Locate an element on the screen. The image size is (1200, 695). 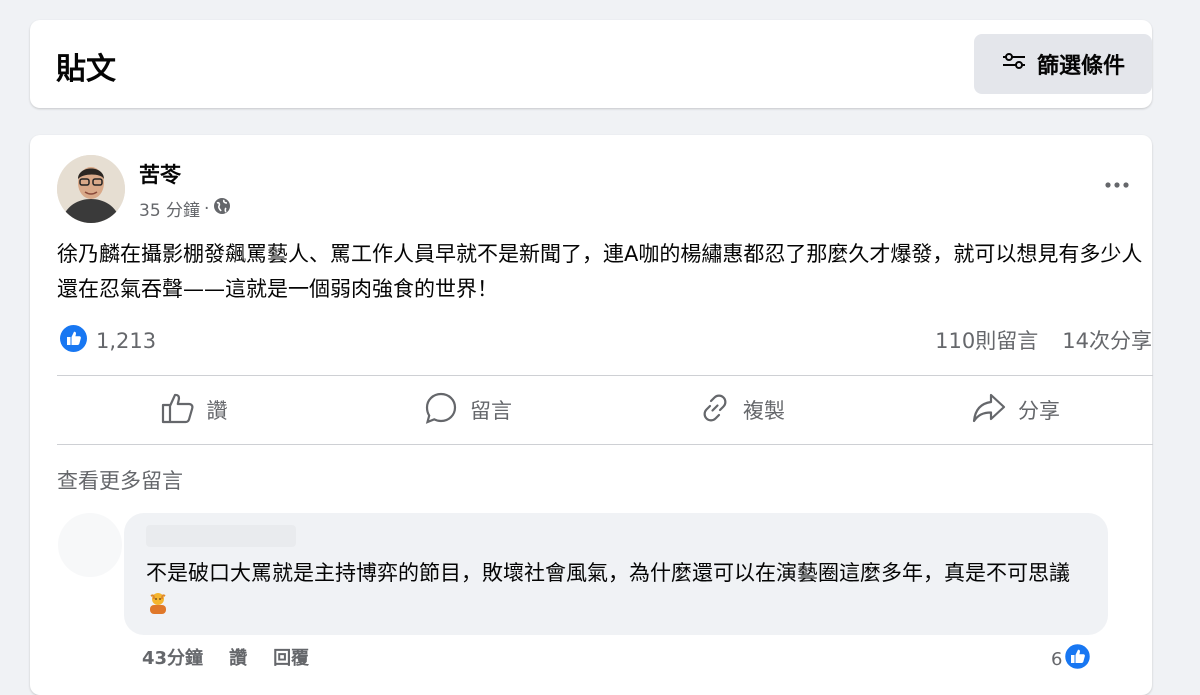
post-actions: 讚 留言 複製 分享 is located at coordinates (605, 410).